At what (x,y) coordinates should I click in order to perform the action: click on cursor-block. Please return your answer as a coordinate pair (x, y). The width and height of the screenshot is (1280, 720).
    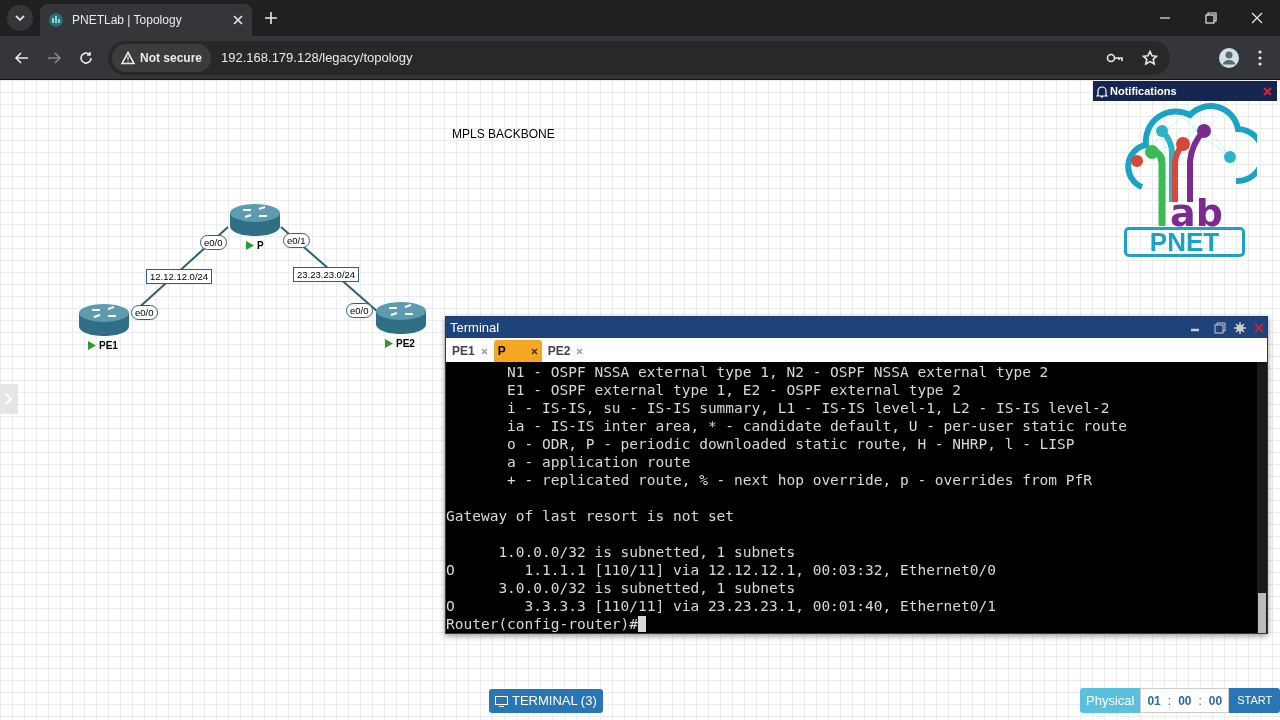
    Looking at the image, I should click on (642, 624).